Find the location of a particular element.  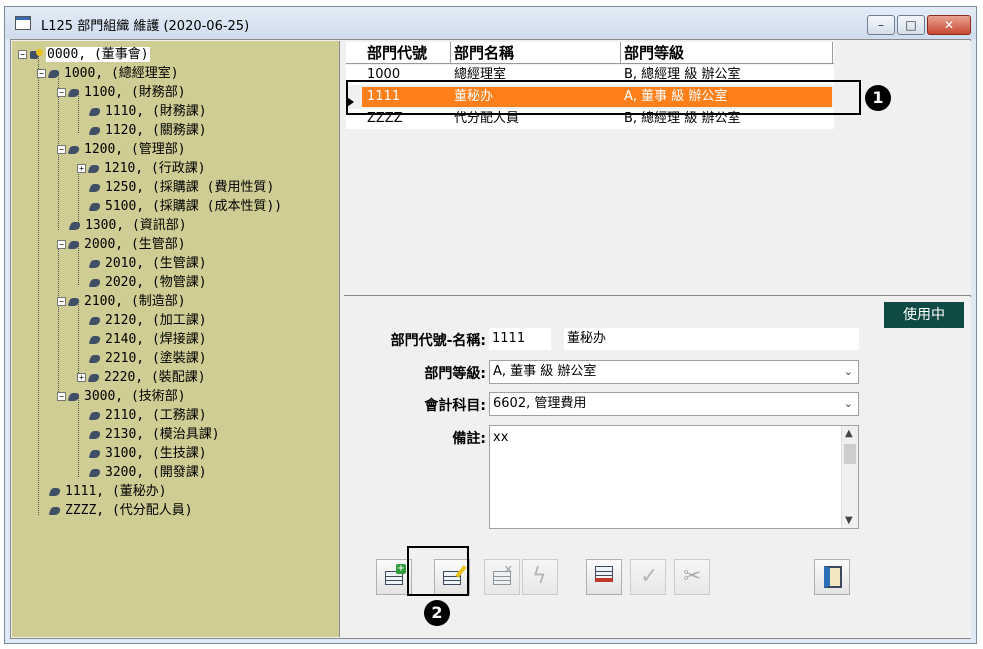

query-button is located at coordinates (604, 577).